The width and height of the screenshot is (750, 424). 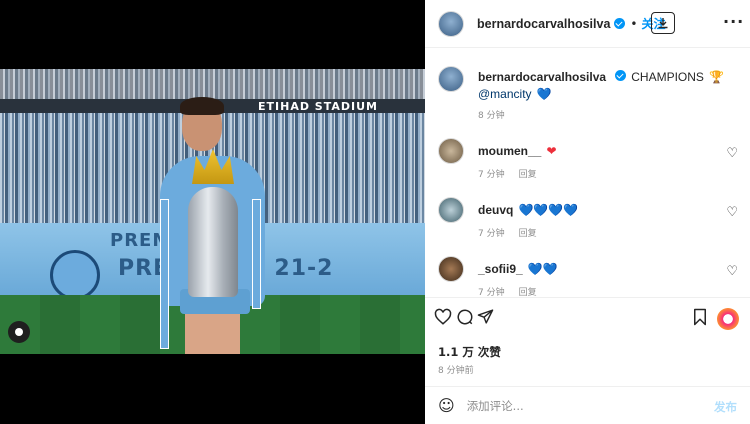 What do you see at coordinates (495, 210) in the screenshot?
I see `comment-username: deuvq` at bounding box center [495, 210].